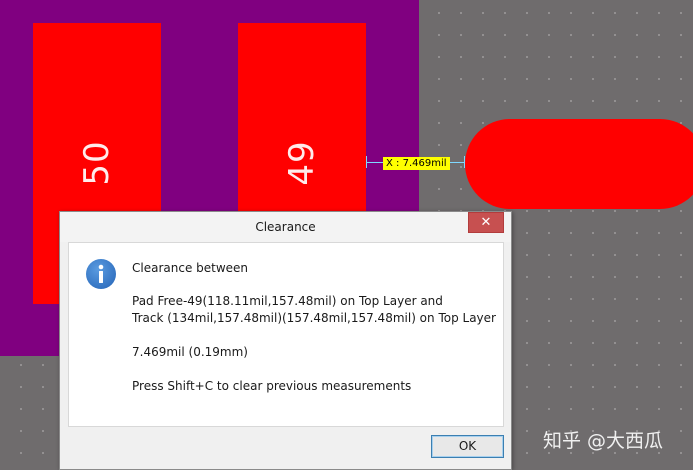 The image size is (693, 470). Describe the element at coordinates (97, 163) in the screenshot. I see `pad-designator: 50` at that location.